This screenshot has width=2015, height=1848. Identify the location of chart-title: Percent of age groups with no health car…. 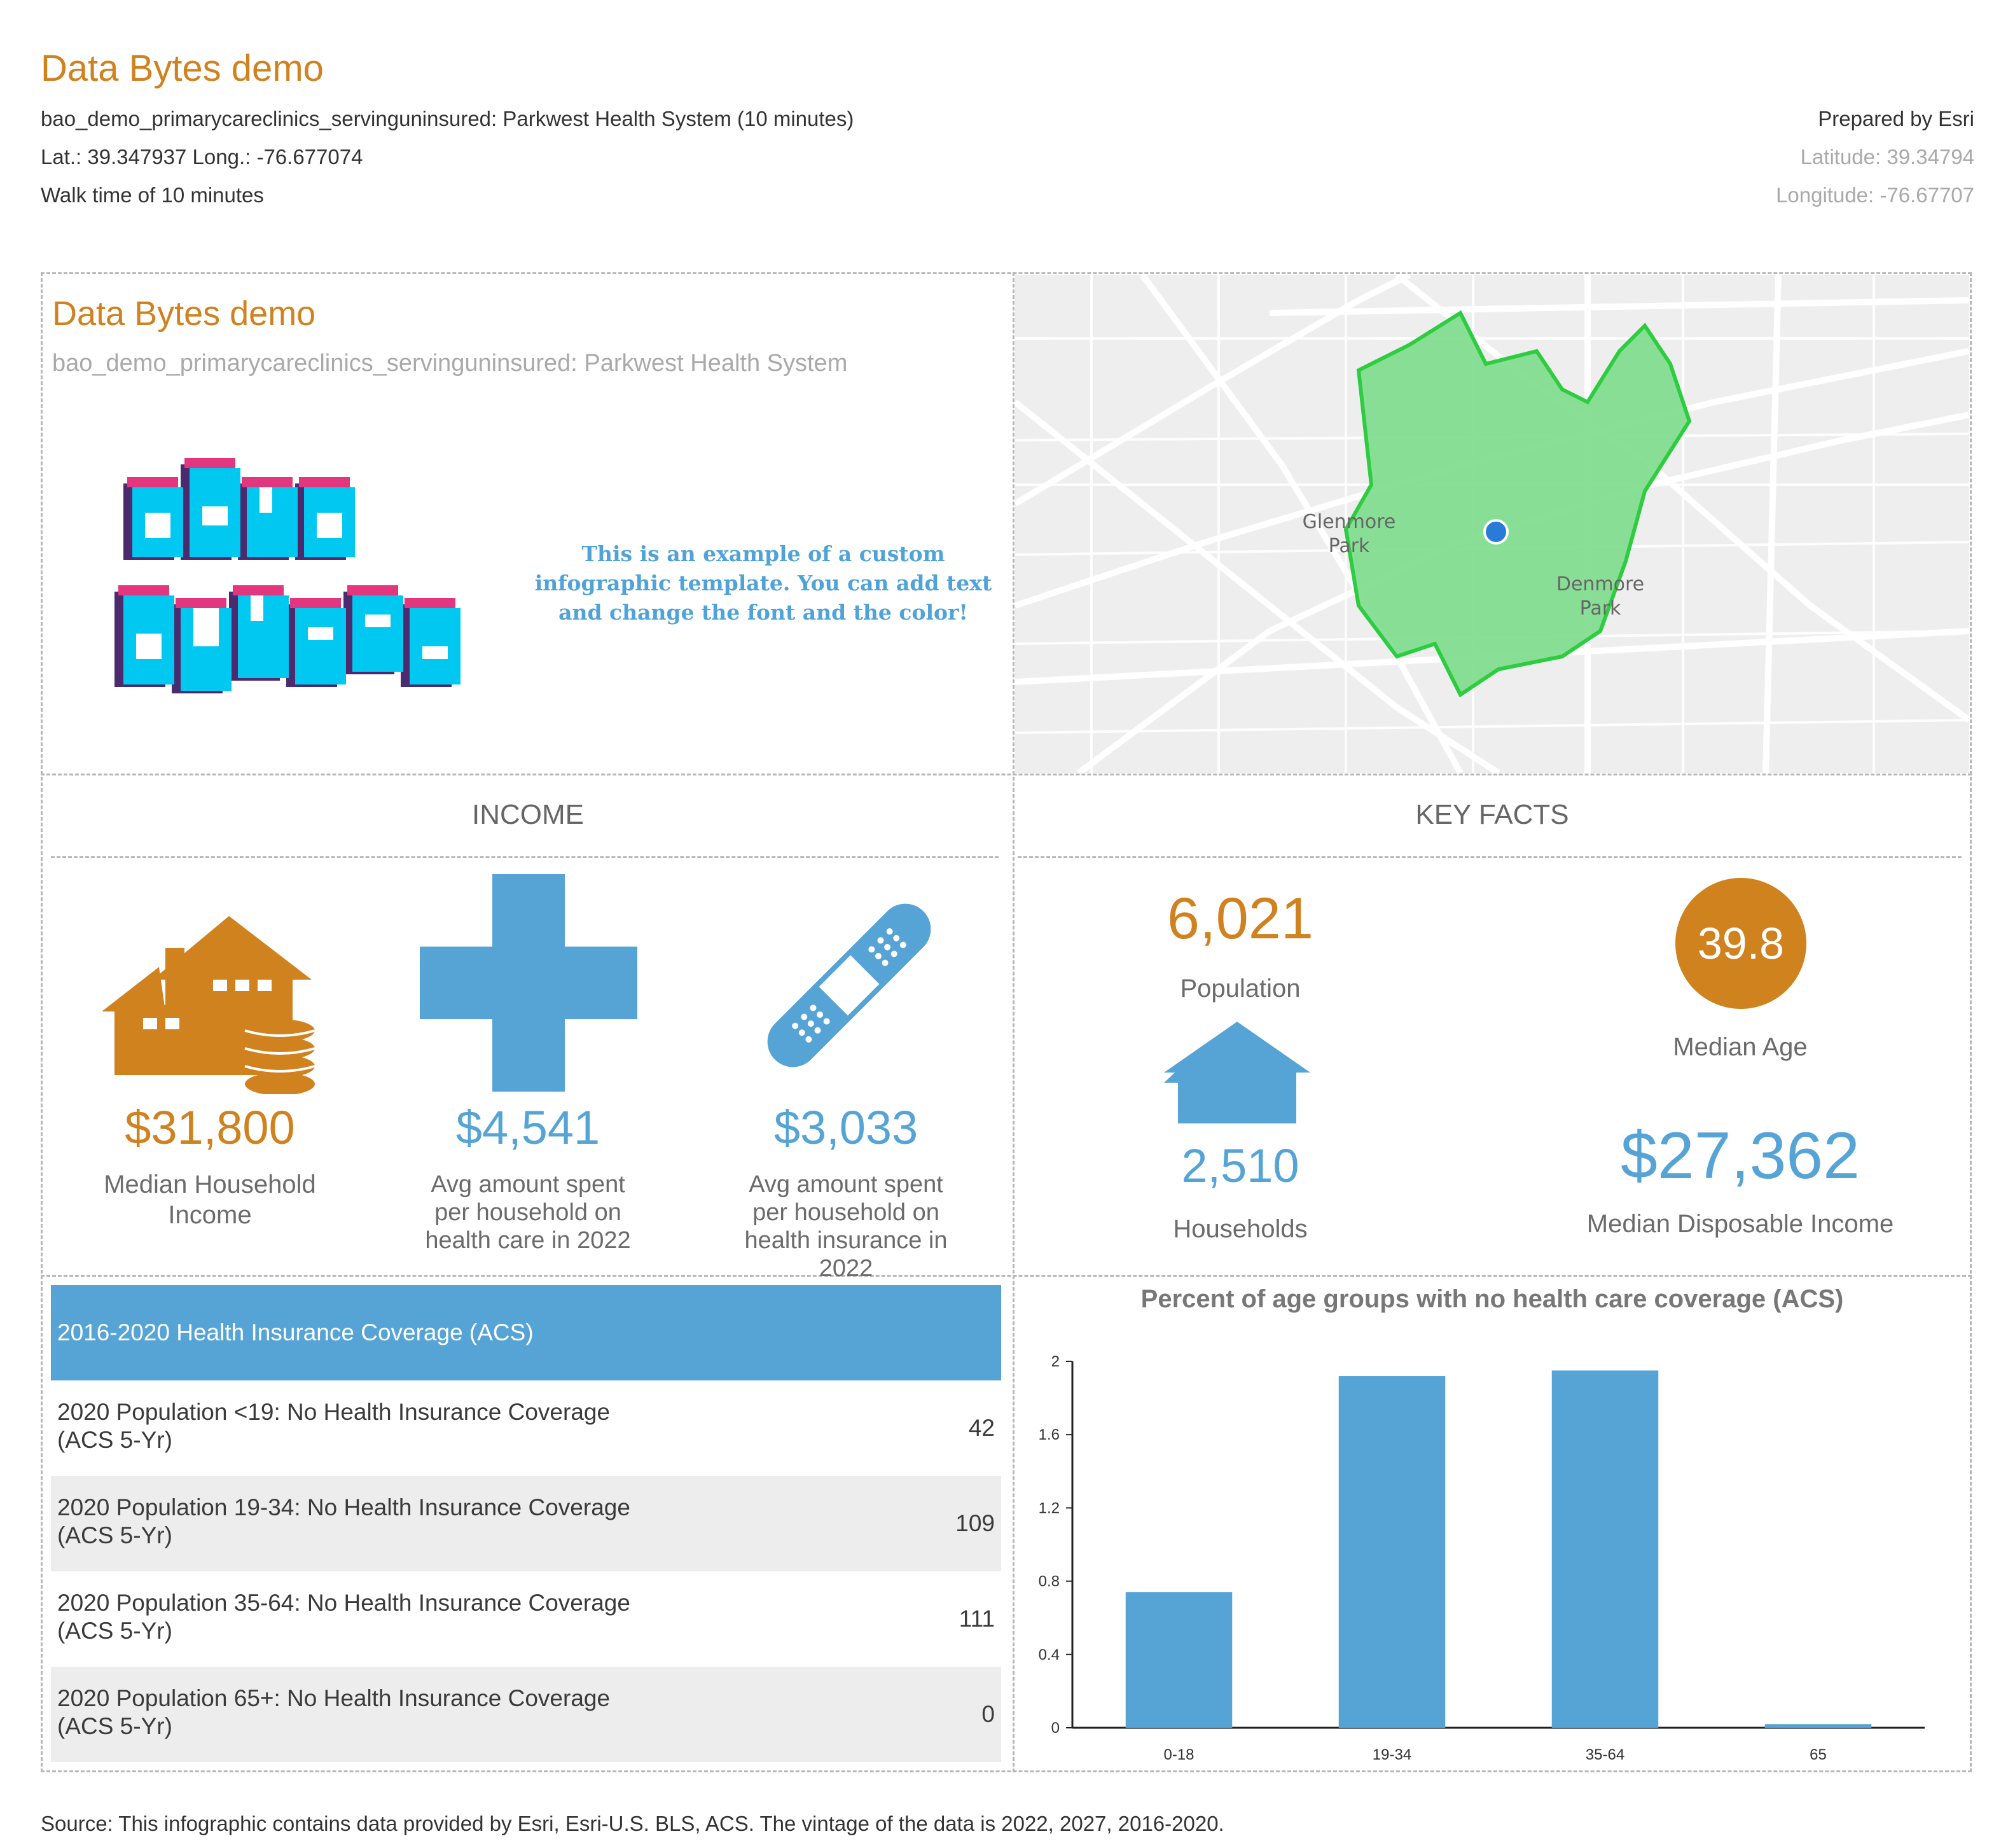
(1492, 1299).